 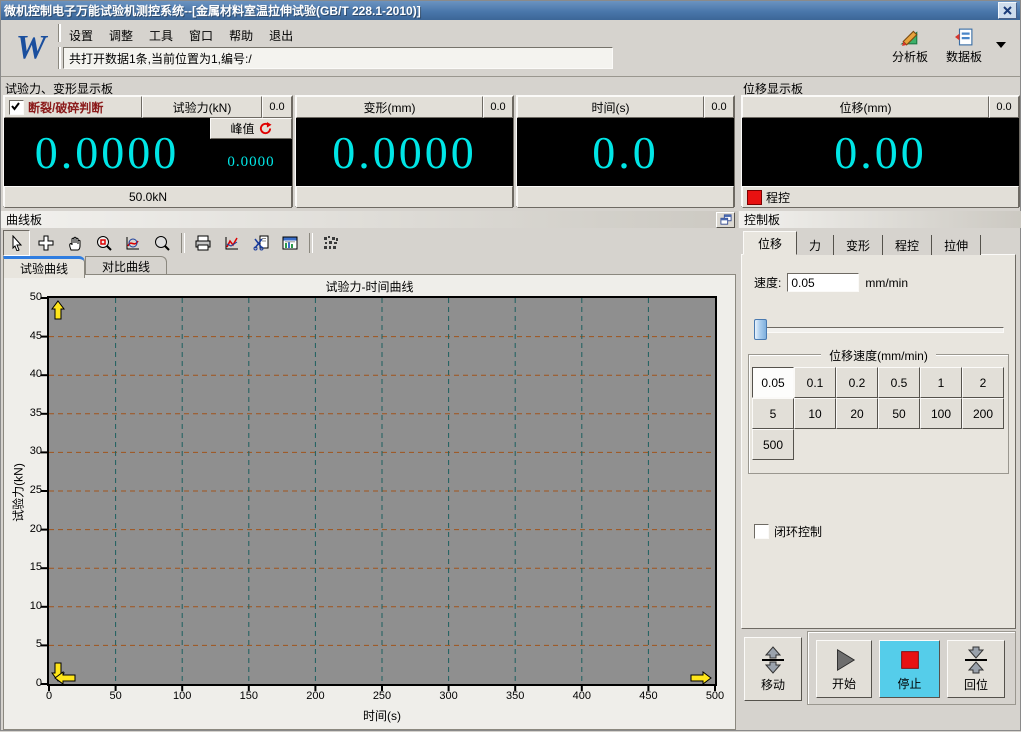 What do you see at coordinates (126, 265) in the screenshot?
I see `tab-compare-curve: 对比曲线` at bounding box center [126, 265].